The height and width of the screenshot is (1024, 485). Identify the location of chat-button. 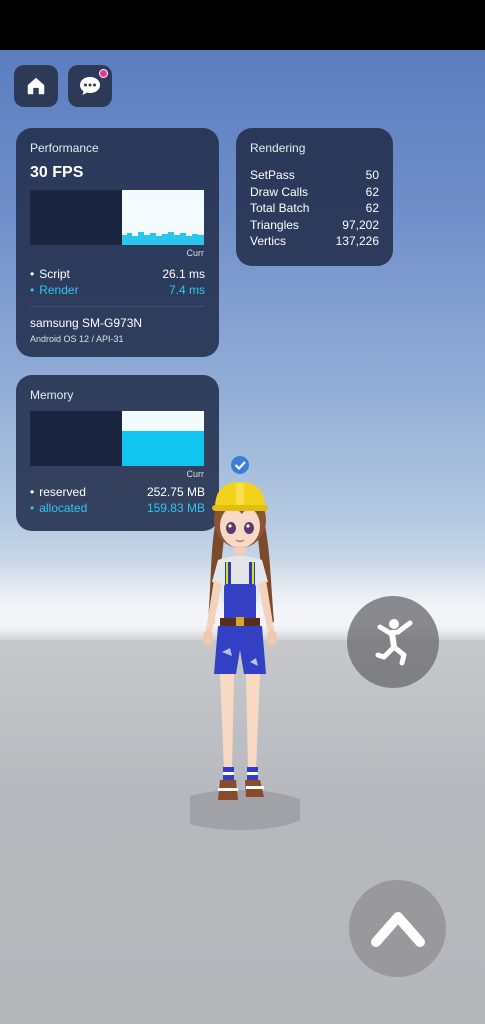
(90, 86).